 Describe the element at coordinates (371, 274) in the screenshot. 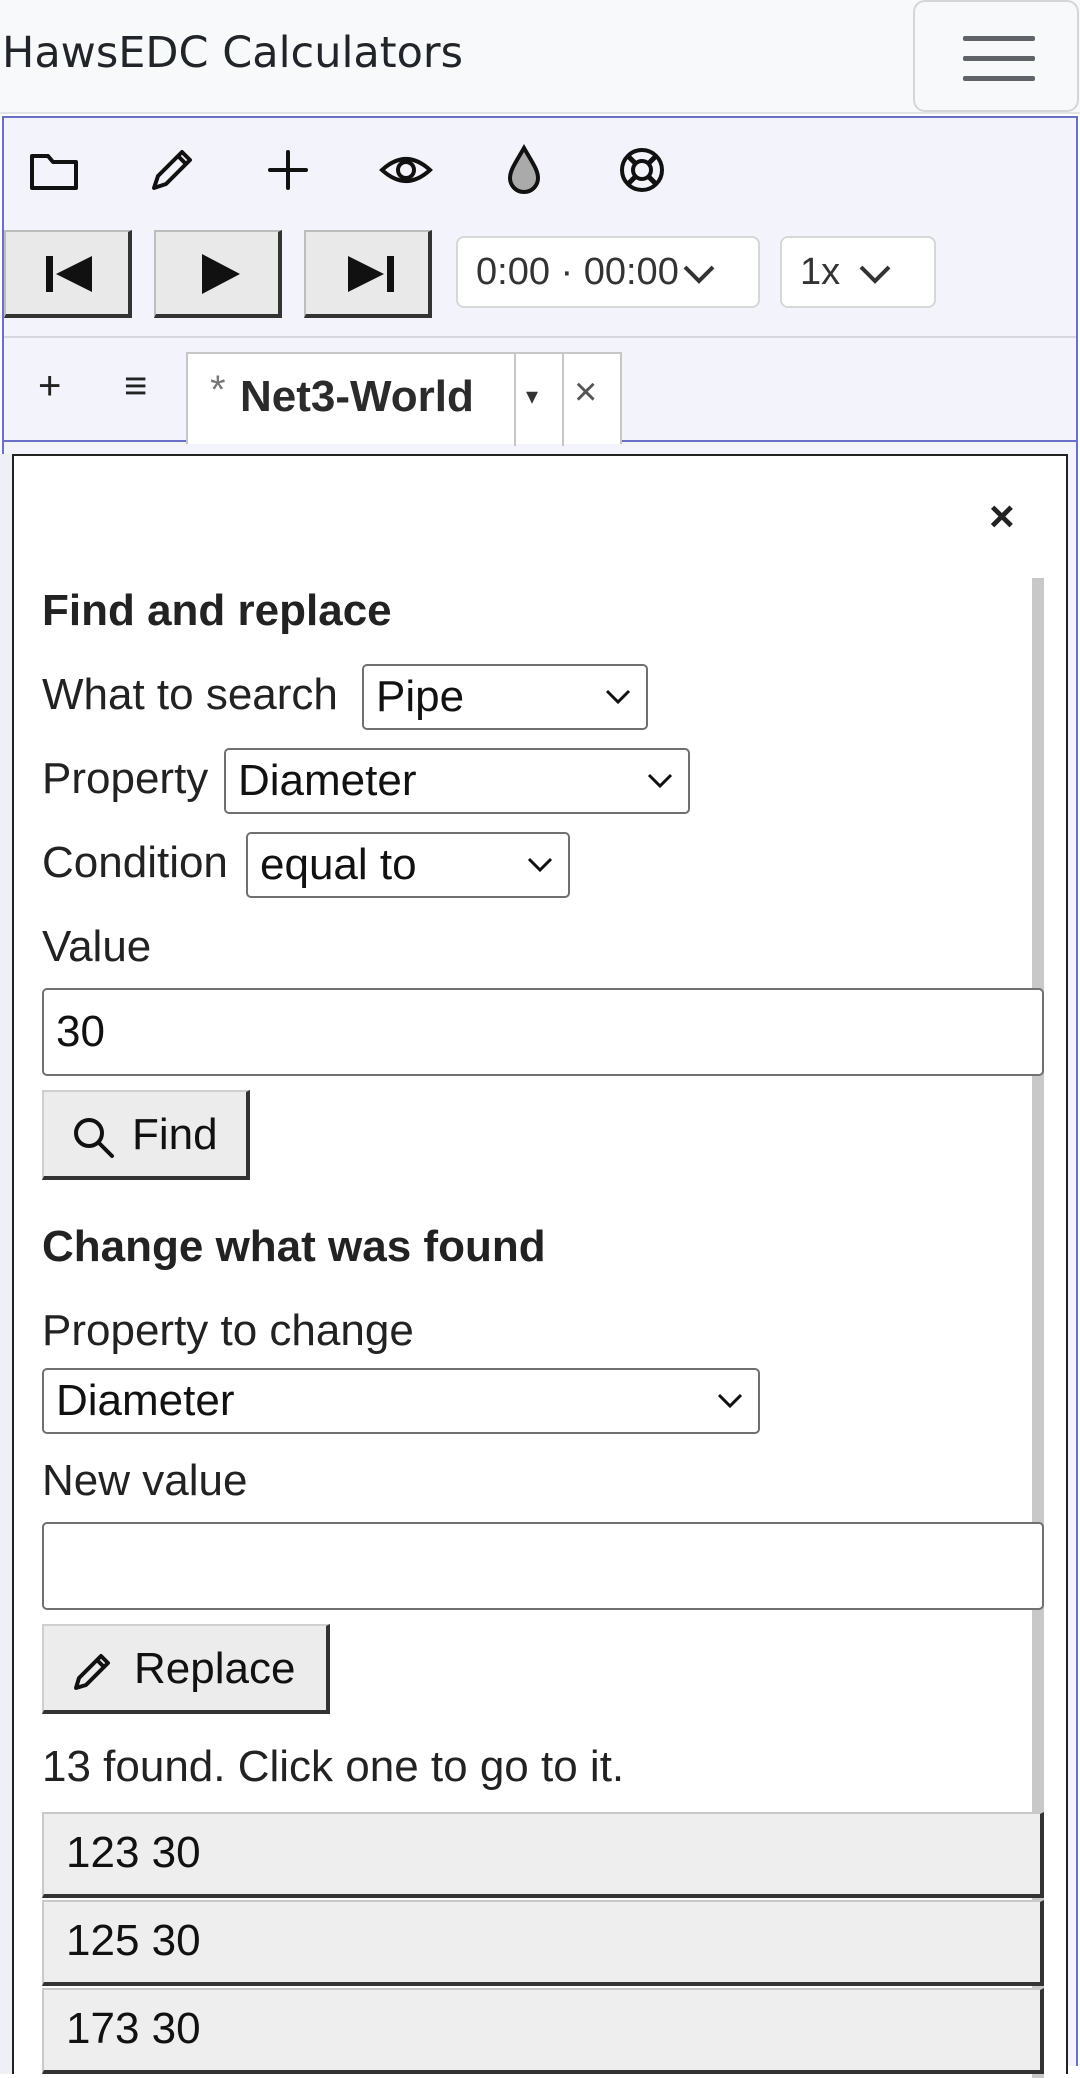

I see `skip-to-end-icon` at that location.